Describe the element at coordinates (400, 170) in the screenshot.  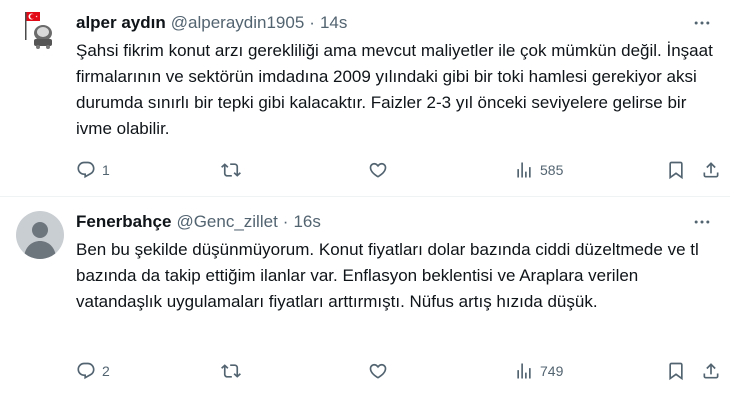
I see `tweet-actions: 1 585` at that location.